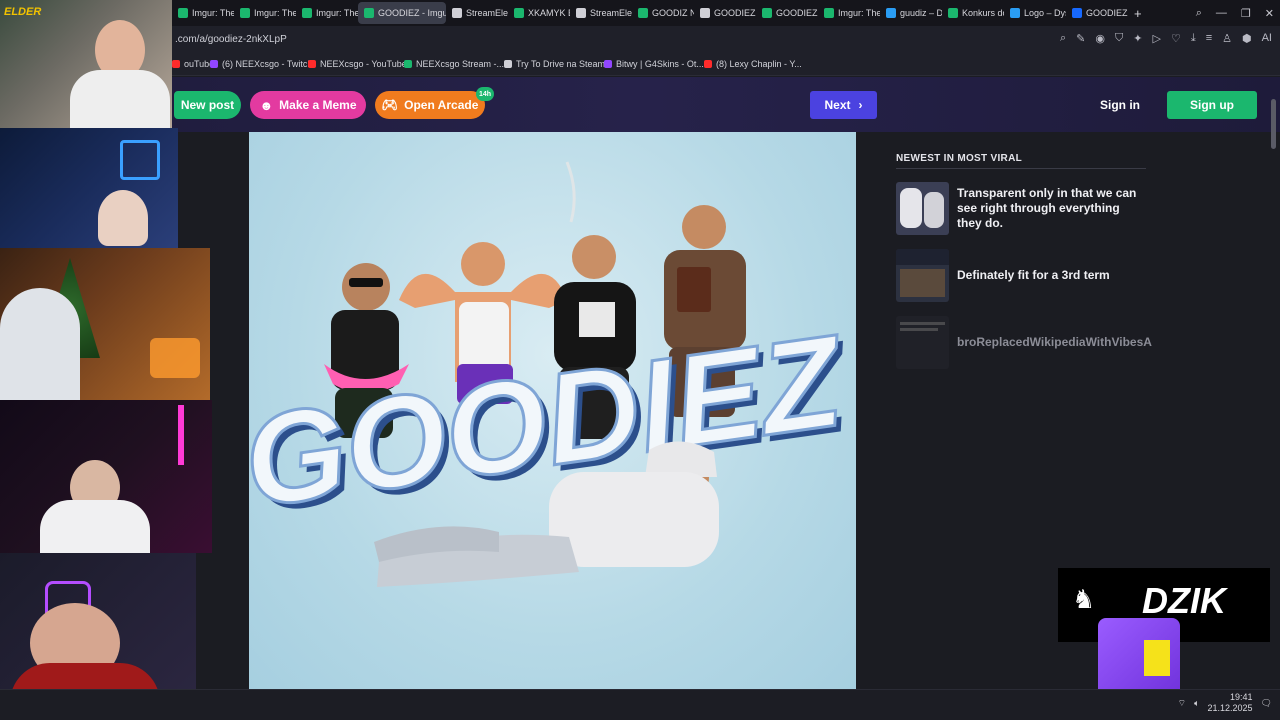  I want to click on webcam-1: ELDER, so click(86, 64).